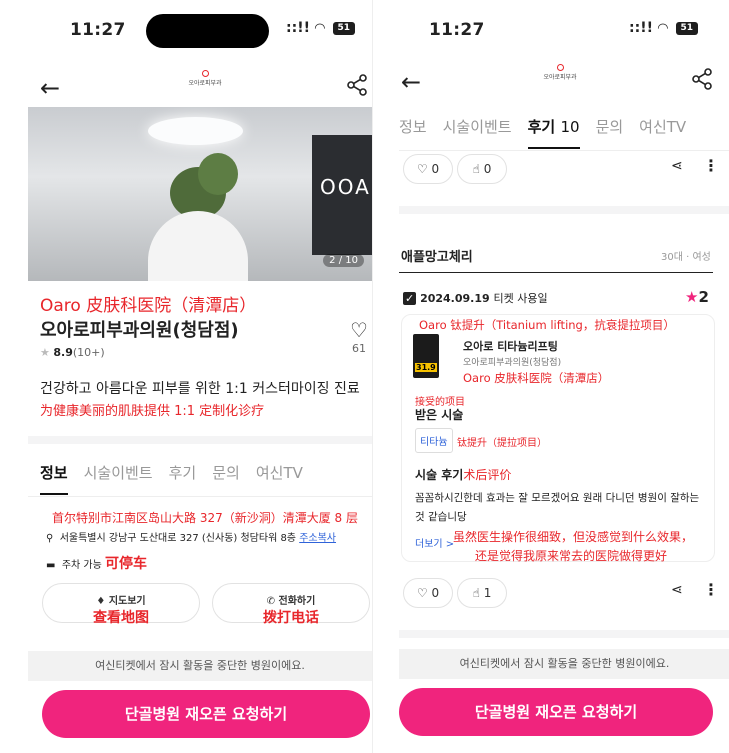 This screenshot has height=753, width=729. I want to click on reviewer-name: 애플망고체리, so click(437, 257).